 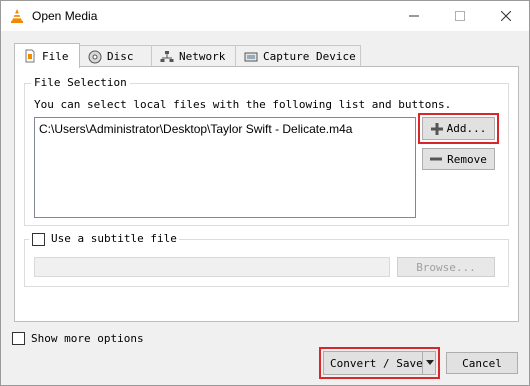 I want to click on tab-label: Disc, so click(x=120, y=56).